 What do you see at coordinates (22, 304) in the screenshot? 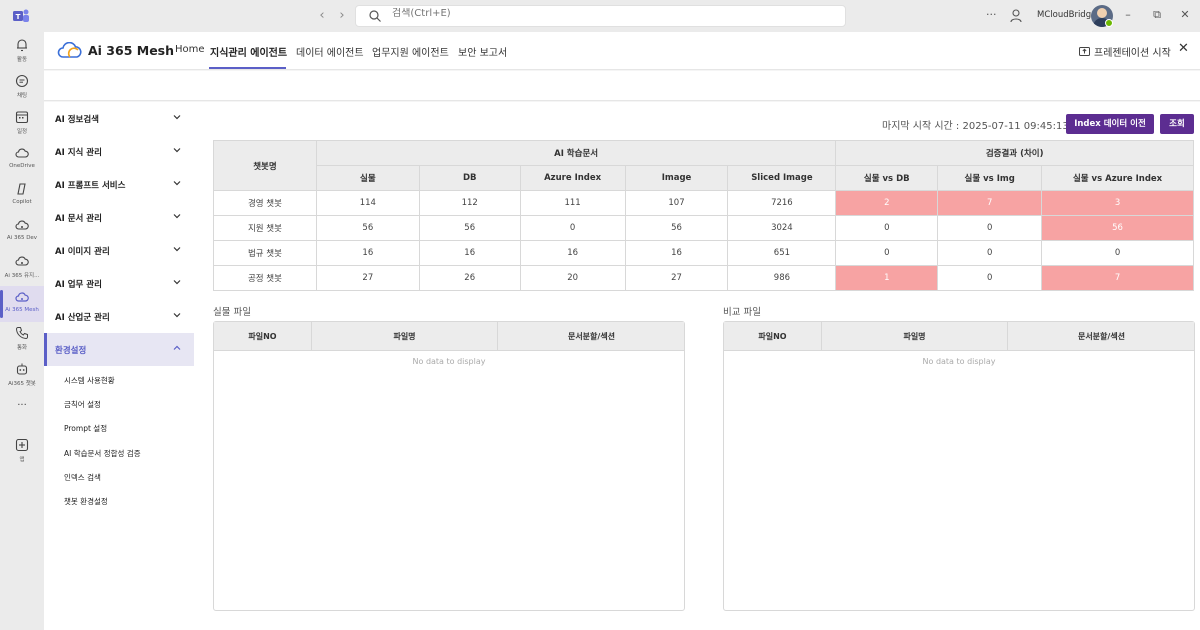
I see `rail-item-ai365-mesh: Ai 365 Mesh` at bounding box center [22, 304].